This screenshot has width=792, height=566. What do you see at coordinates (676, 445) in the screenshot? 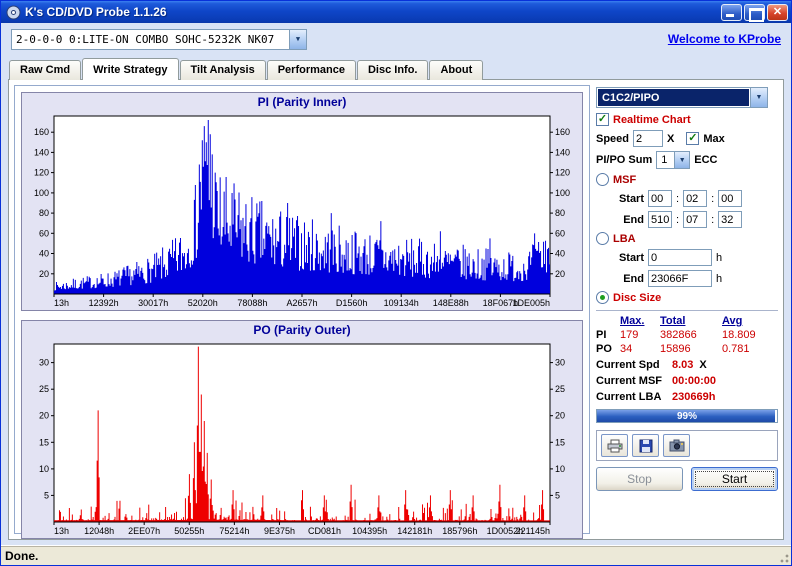
I see `snapshot-button` at bounding box center [676, 445].